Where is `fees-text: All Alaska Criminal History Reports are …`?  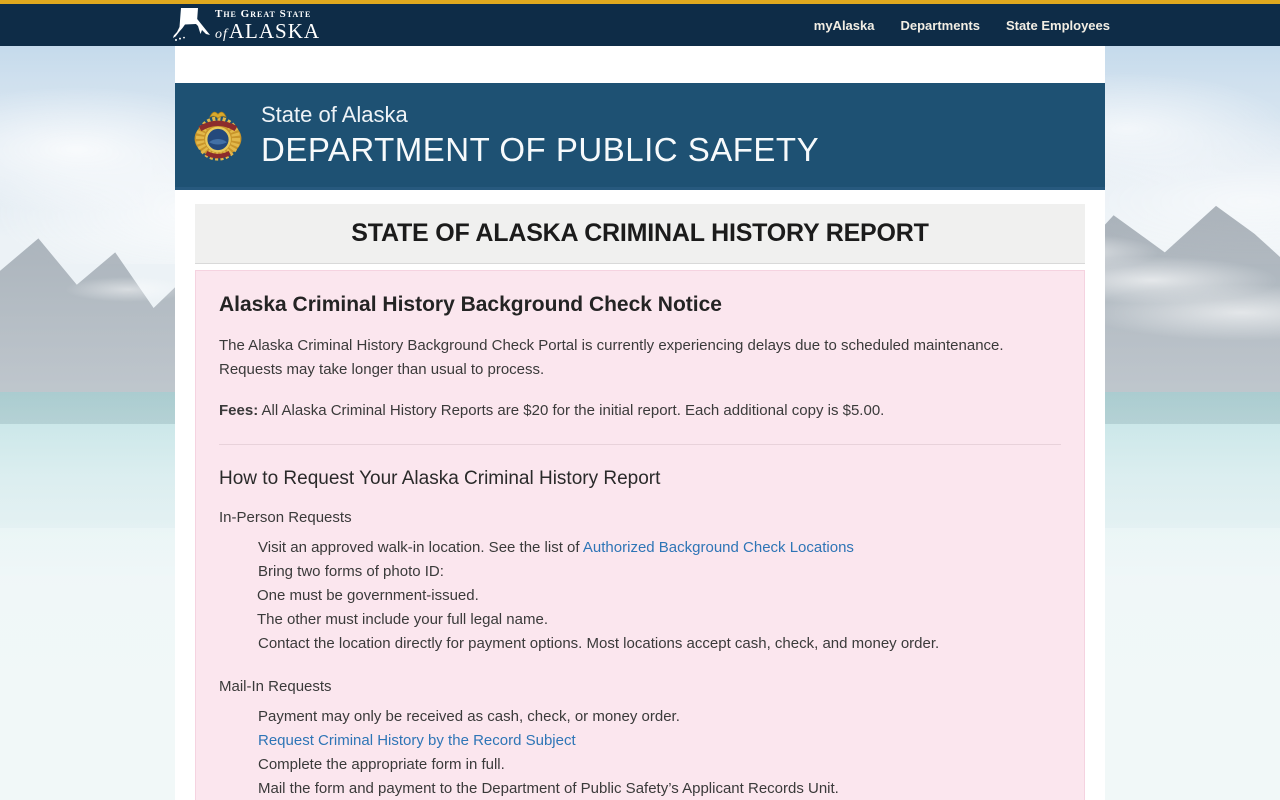
fees-text: All Alaska Criminal History Reports are … is located at coordinates (571, 410).